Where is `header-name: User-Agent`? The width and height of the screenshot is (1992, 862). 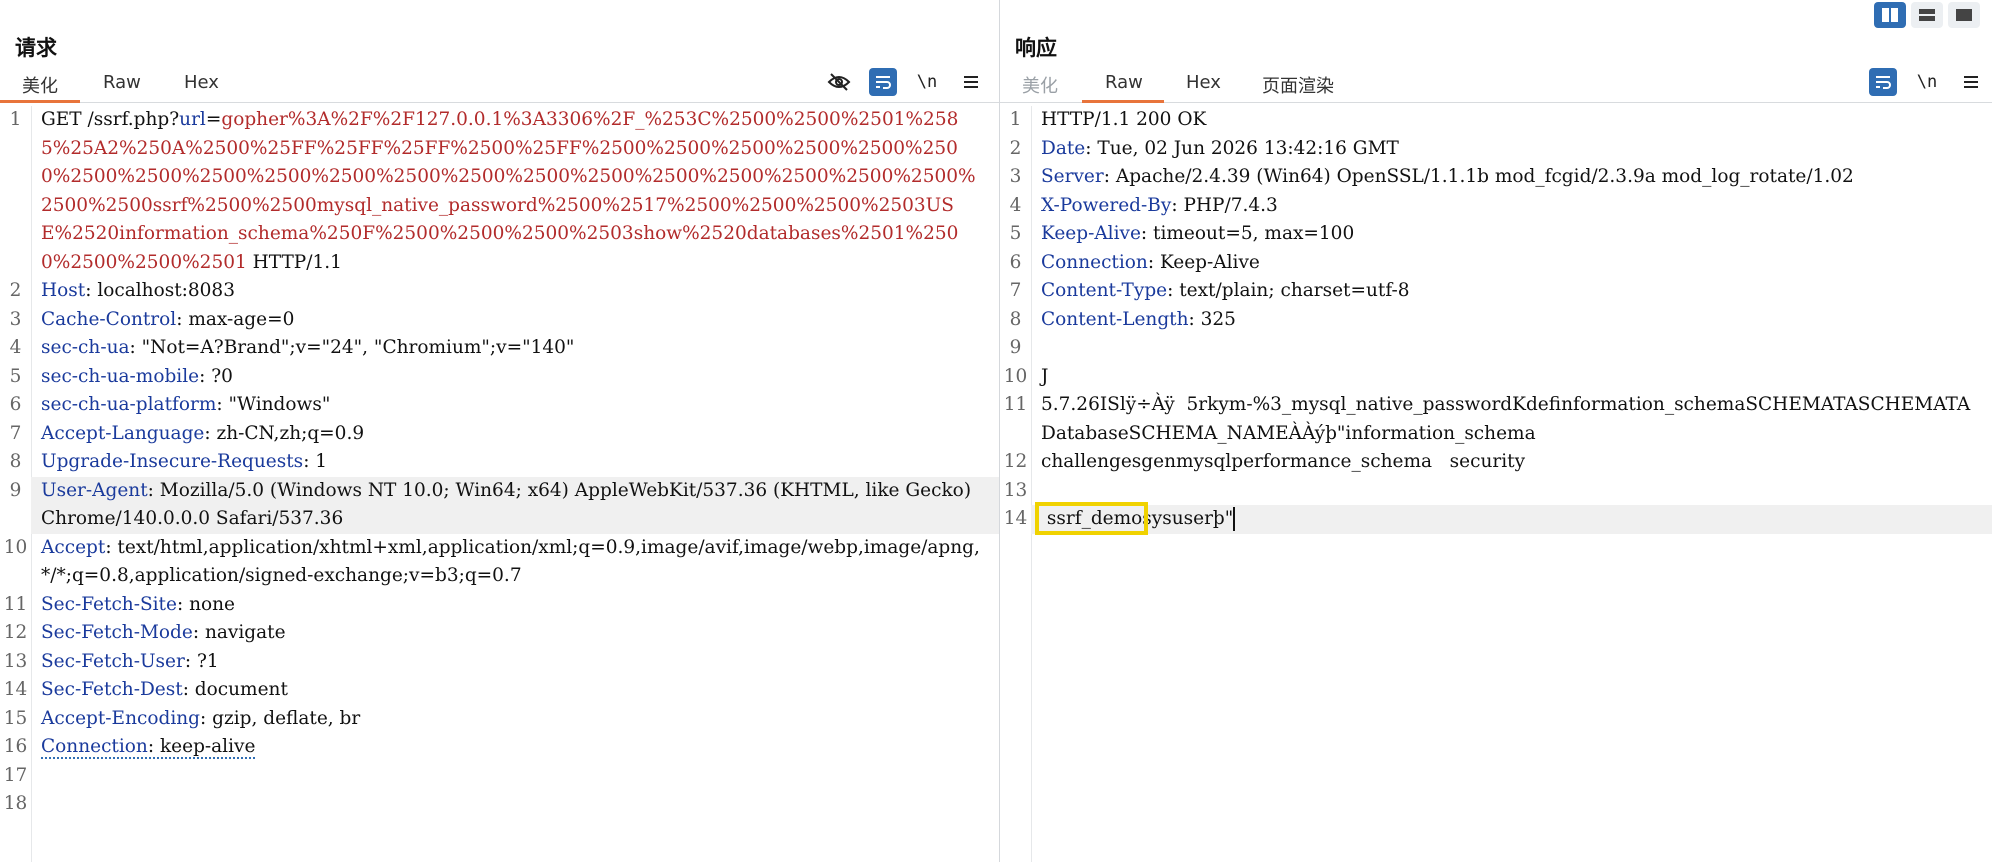 header-name: User-Agent is located at coordinates (94, 490).